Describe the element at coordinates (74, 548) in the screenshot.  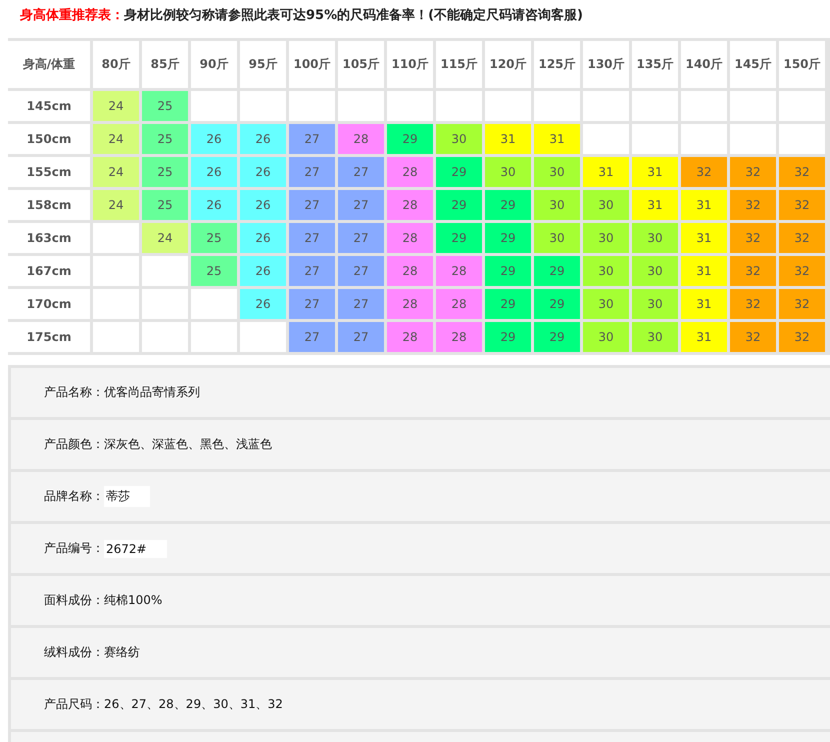
I see `detail-label: 产品编号：` at that location.